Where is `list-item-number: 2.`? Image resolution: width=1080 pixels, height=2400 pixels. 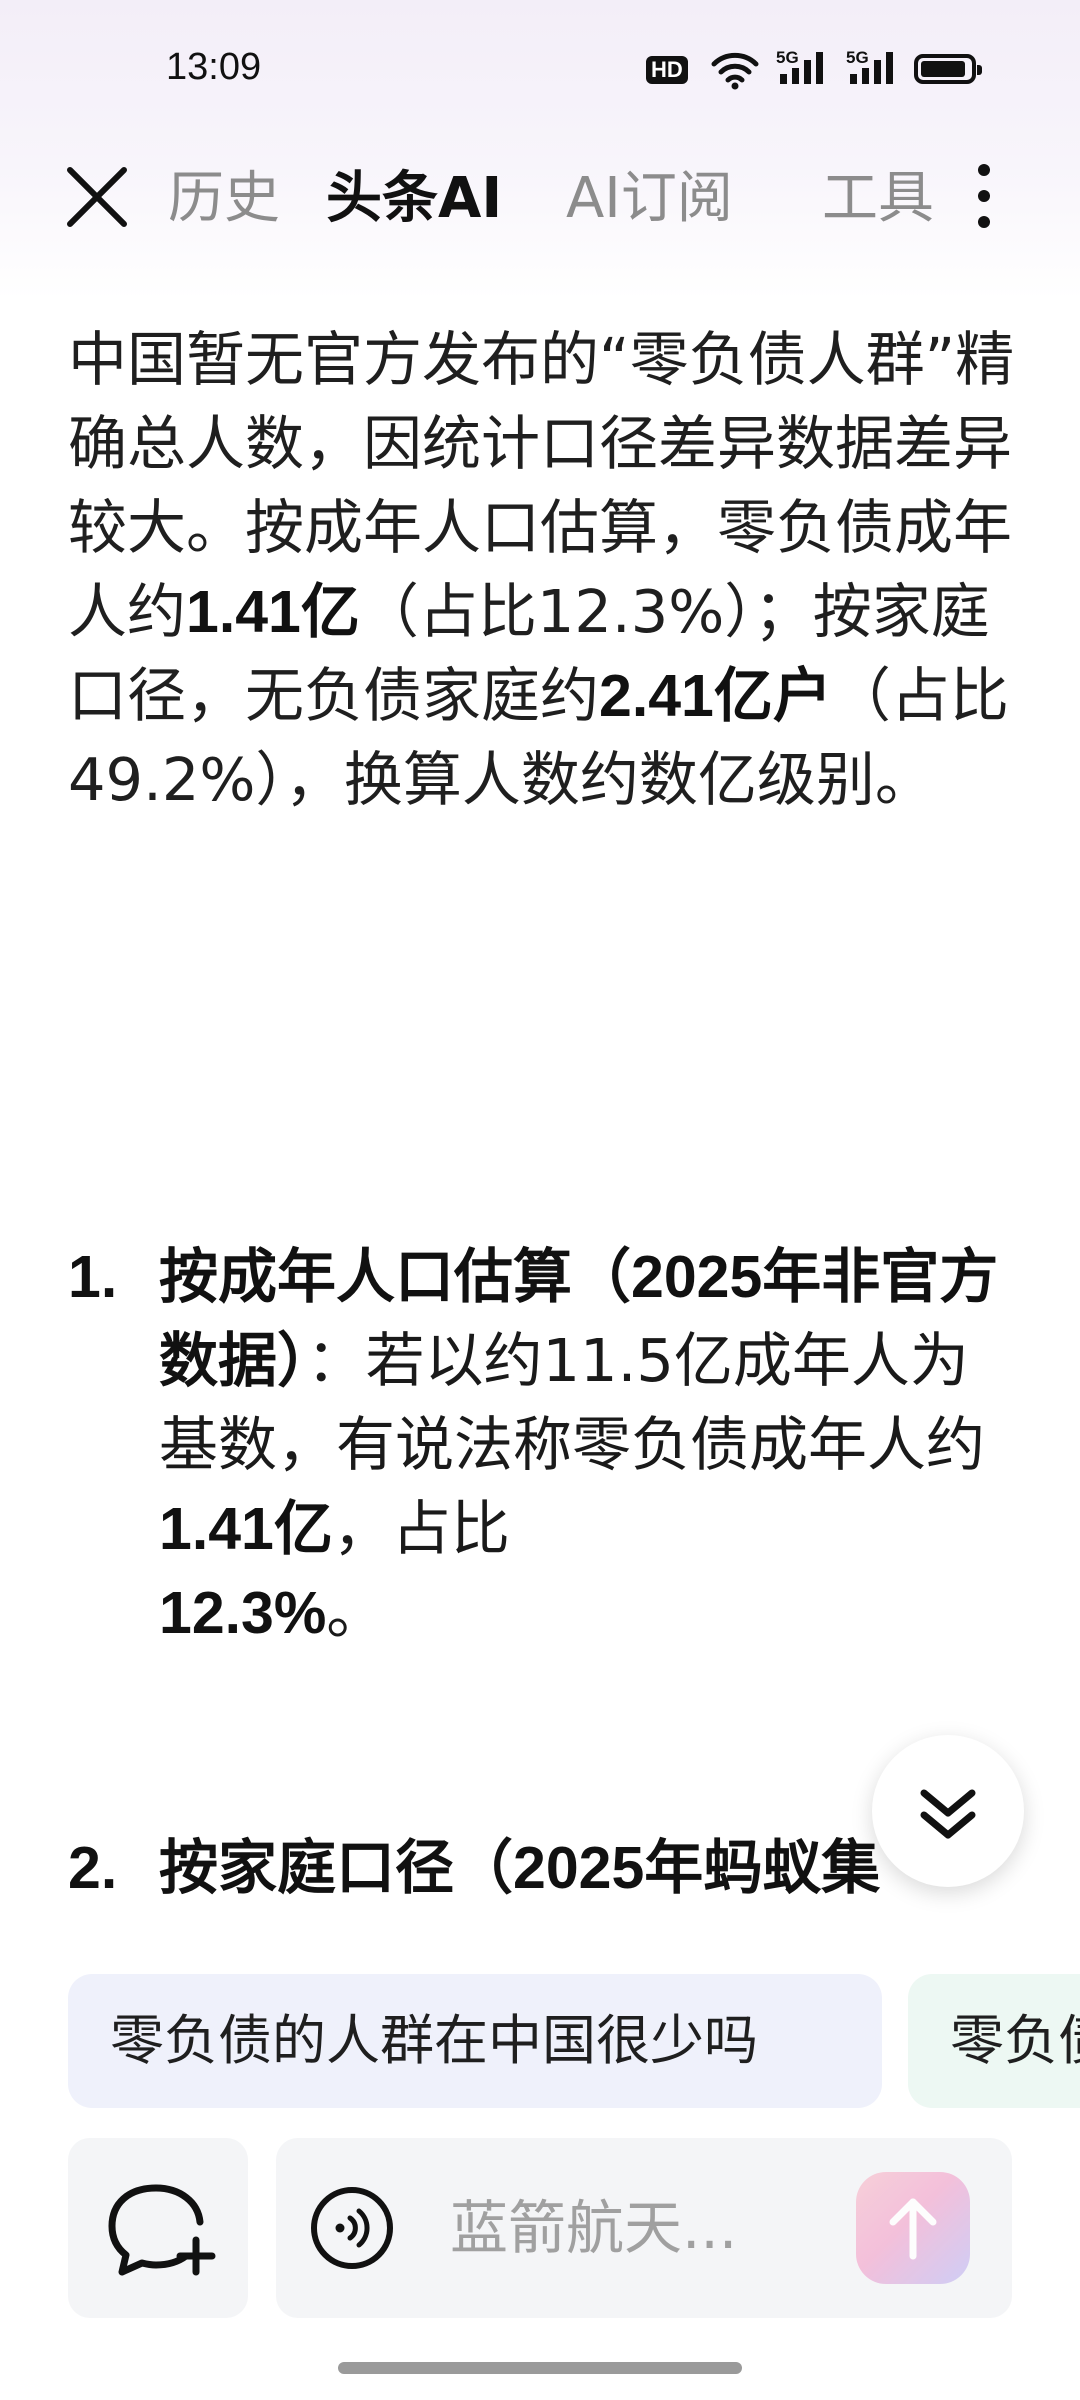
list-item-number: 2. is located at coordinates (93, 1868).